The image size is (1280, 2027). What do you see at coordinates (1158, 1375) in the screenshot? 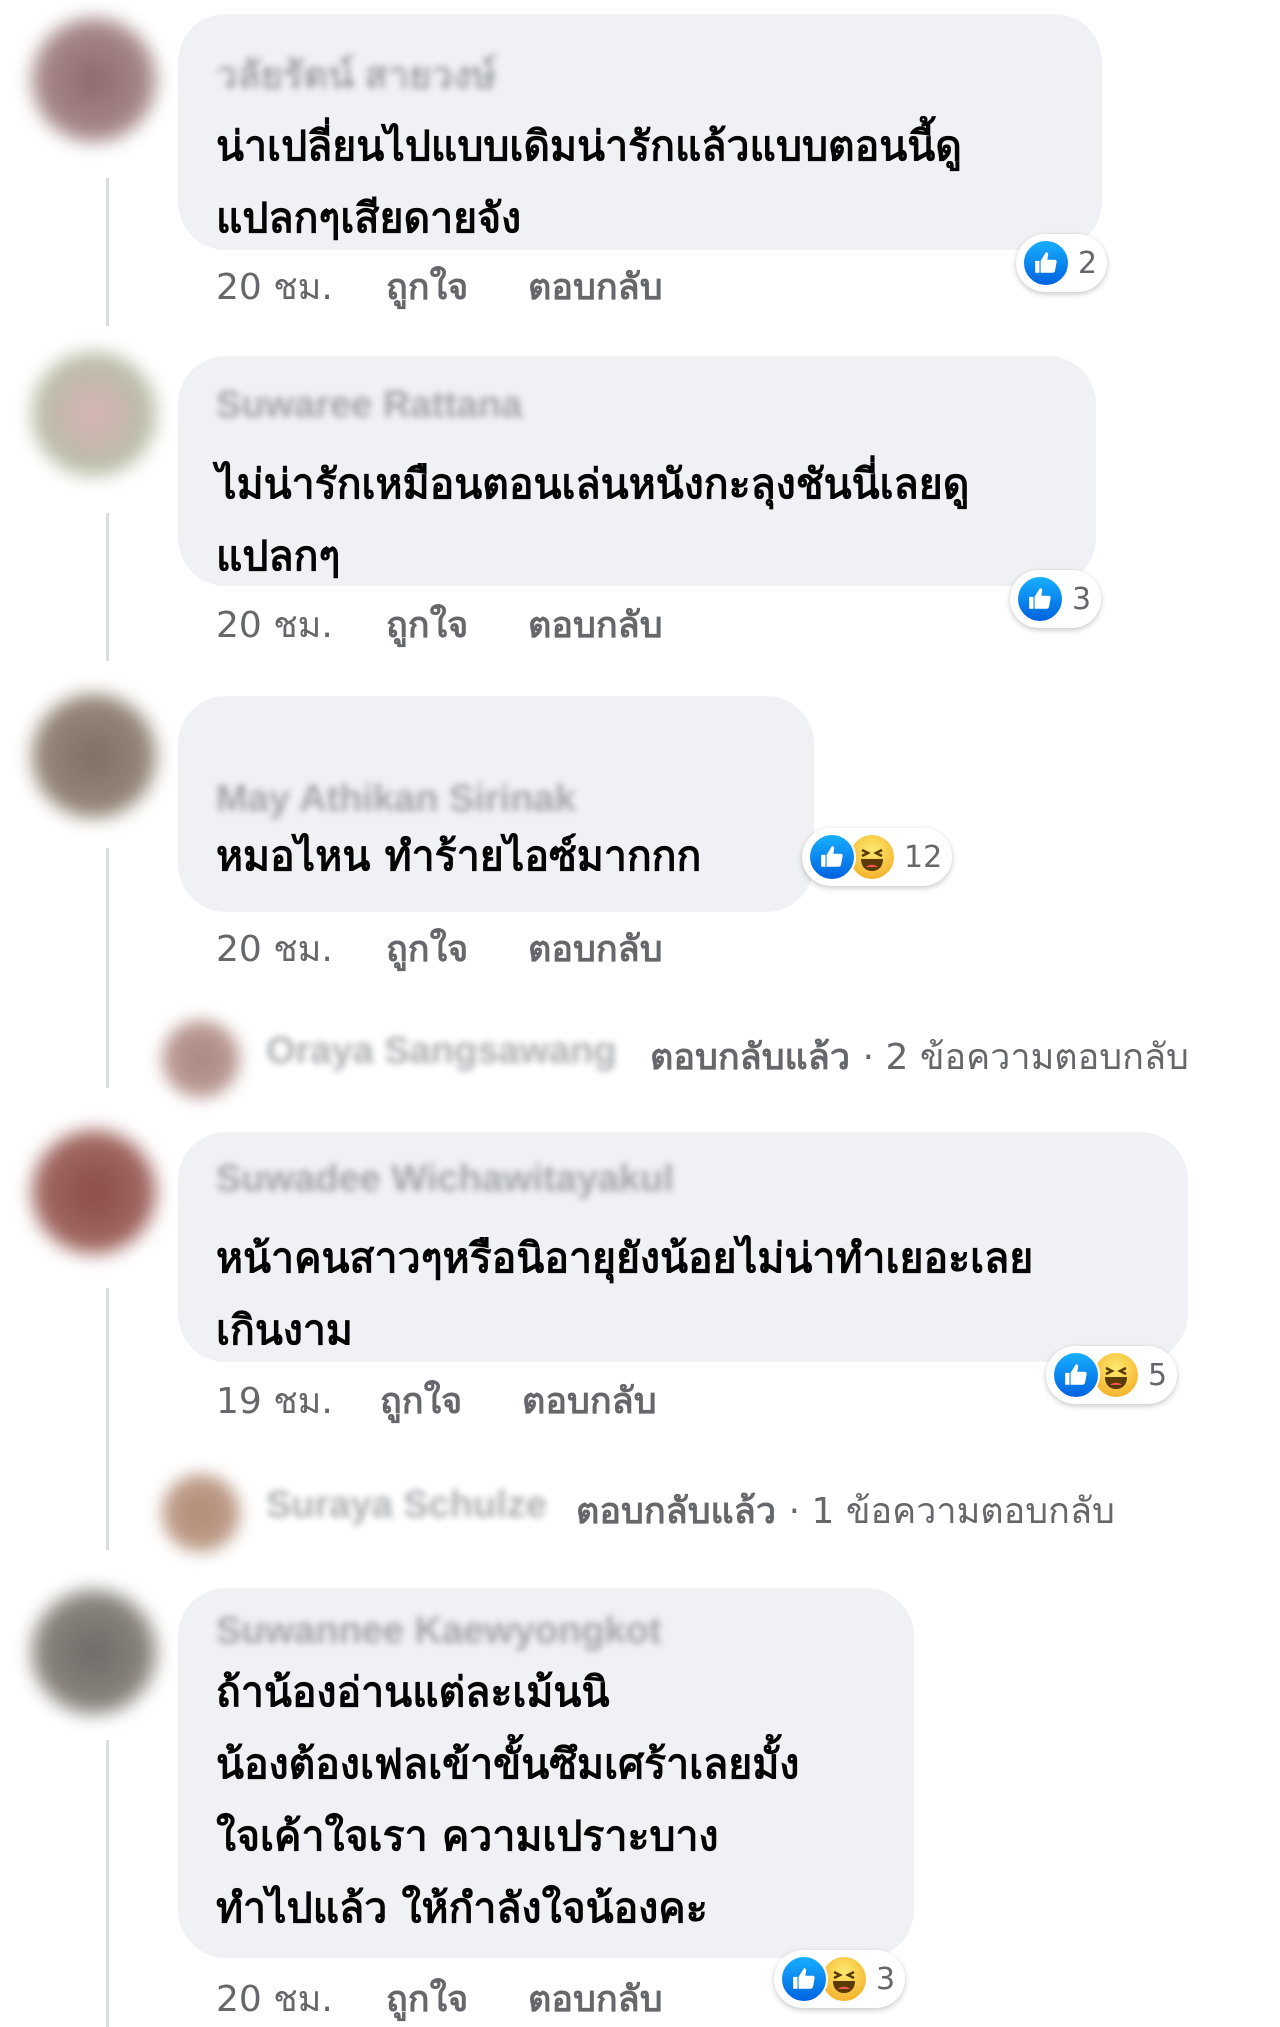
I see `reaction-count: 5` at bounding box center [1158, 1375].